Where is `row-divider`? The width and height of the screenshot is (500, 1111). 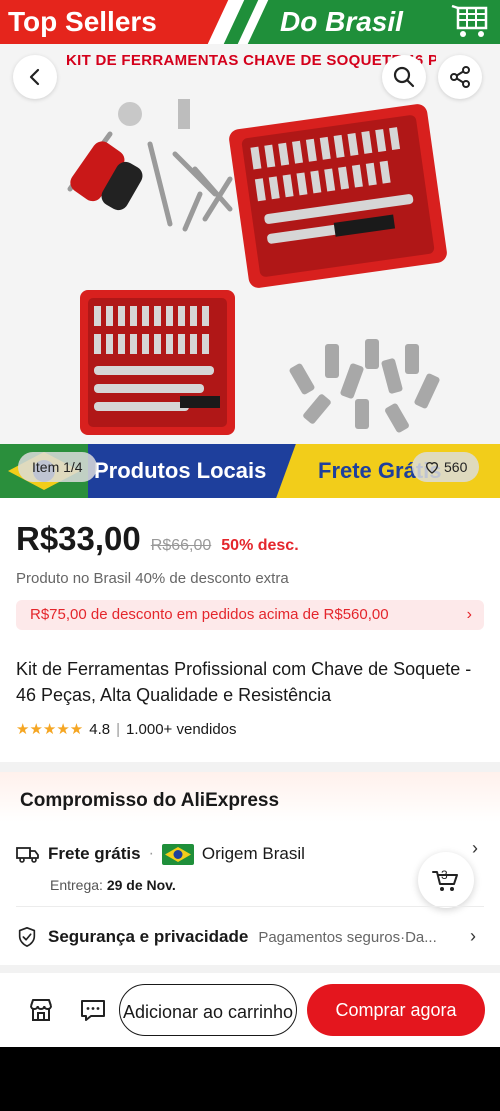
row-divider is located at coordinates (250, 906).